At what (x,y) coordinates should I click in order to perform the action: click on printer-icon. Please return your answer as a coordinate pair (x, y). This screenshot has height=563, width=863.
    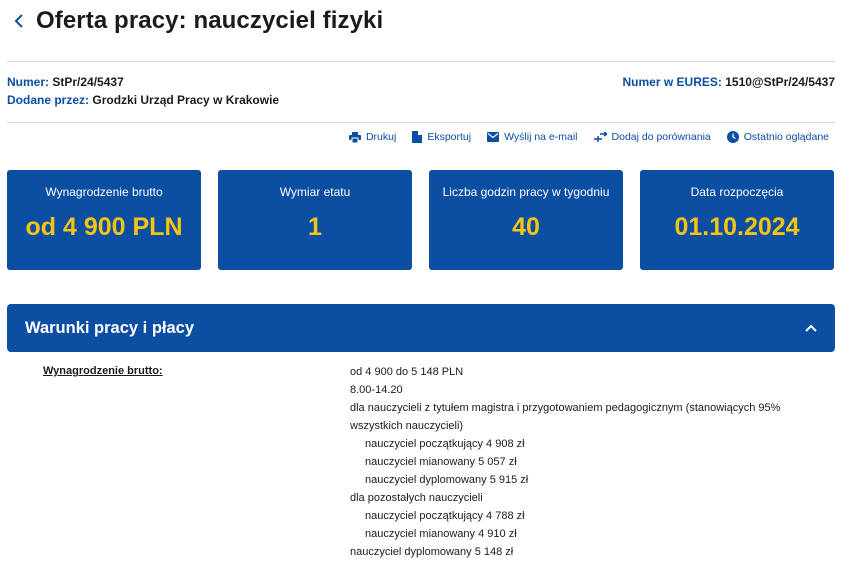
    Looking at the image, I should click on (354, 137).